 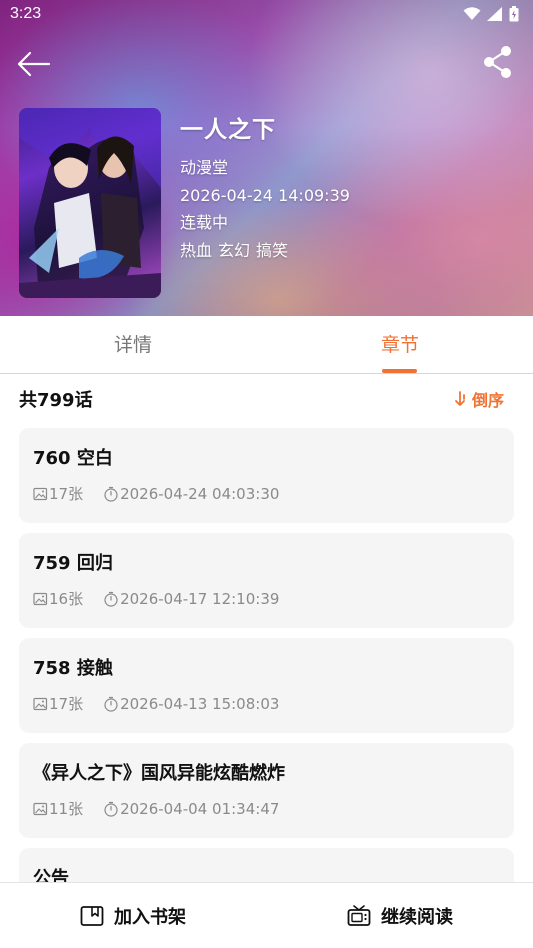 What do you see at coordinates (266, 685) in the screenshot?
I see `chapter-item: 758 接触 17张 2026-04-13 15:08:03` at bounding box center [266, 685].